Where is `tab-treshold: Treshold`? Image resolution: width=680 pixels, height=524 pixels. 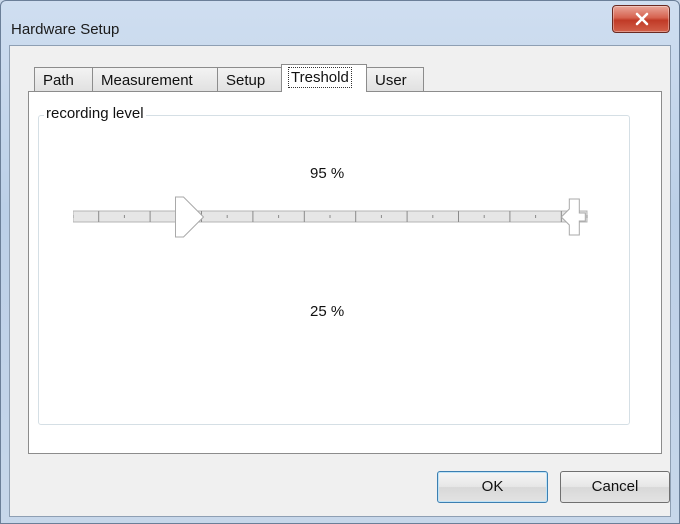
tab-treshold: Treshold is located at coordinates (324, 78).